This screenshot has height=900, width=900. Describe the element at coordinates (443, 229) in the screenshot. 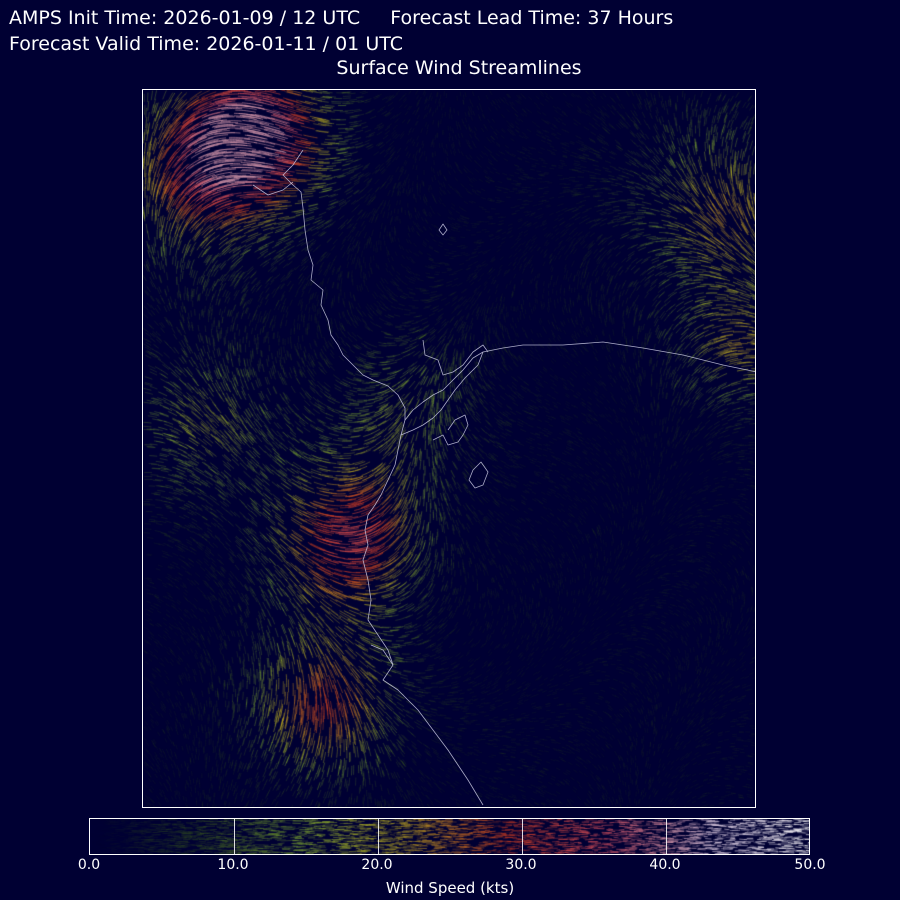

I see `coastline-island` at that location.